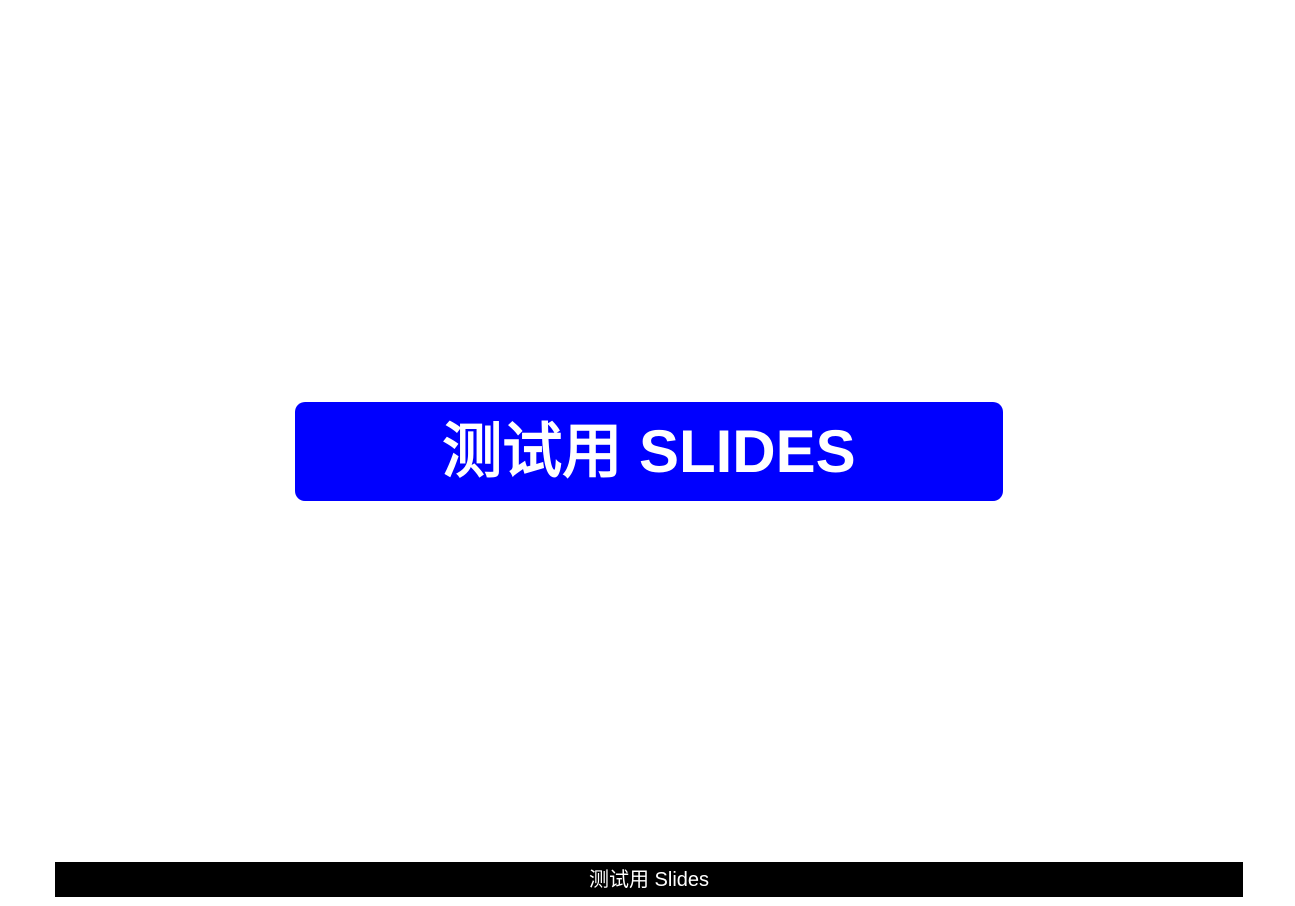  I want to click on title-banner: 测试用 SLIDES, so click(649, 451).